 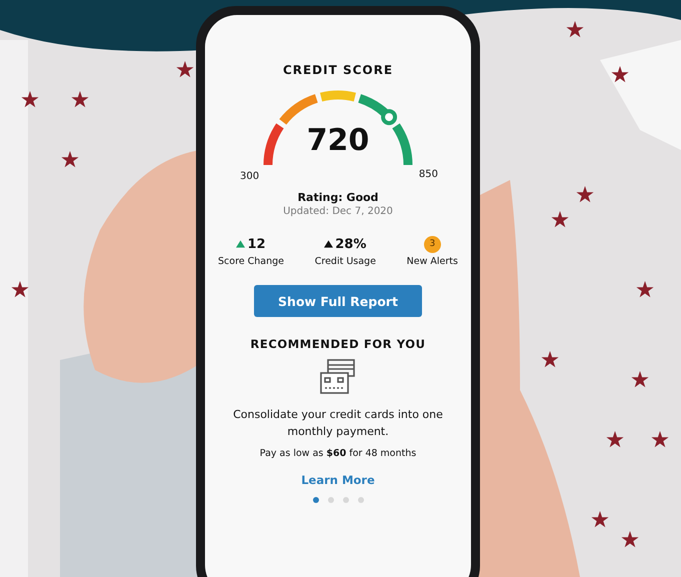 I want to click on card-title: CREDIT SCORE, so click(x=338, y=70).